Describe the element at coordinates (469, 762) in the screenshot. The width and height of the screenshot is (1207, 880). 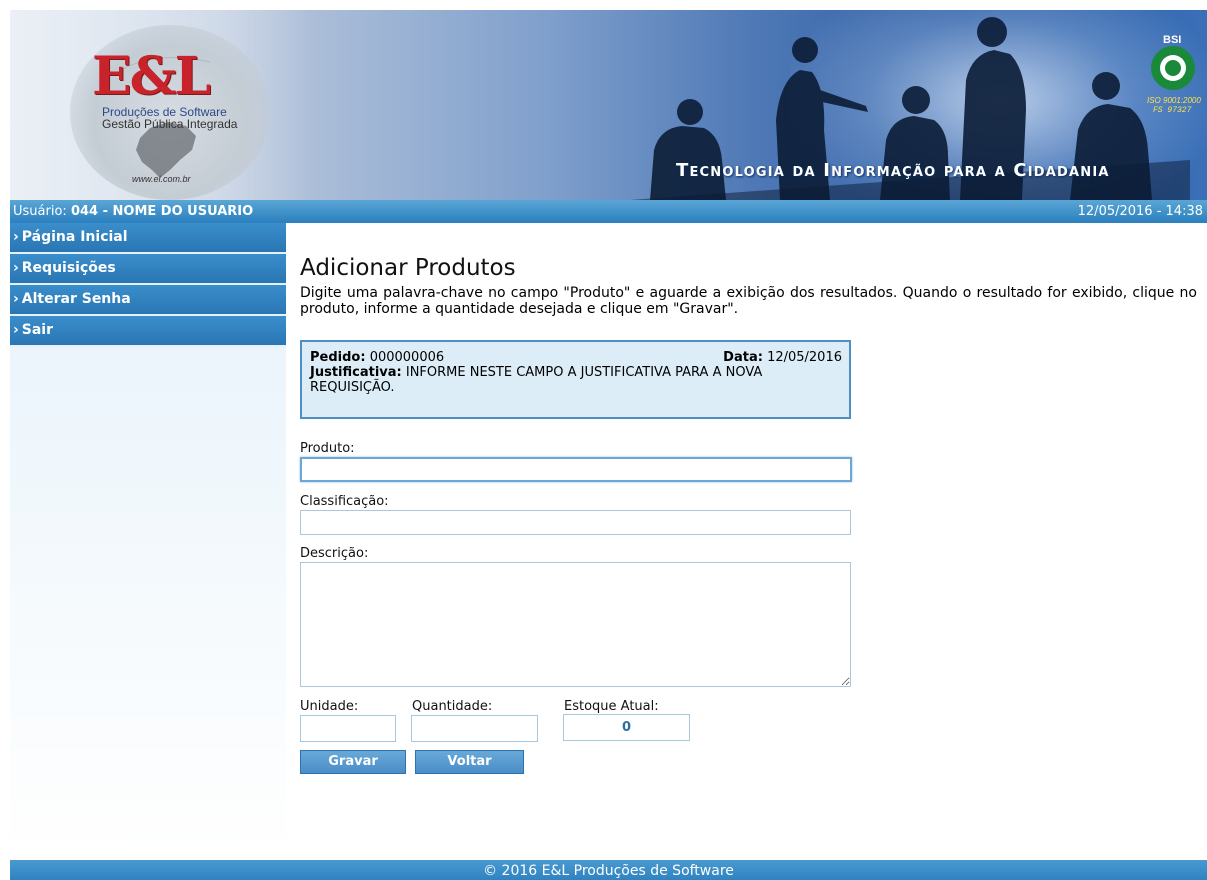
I see `voltar-button: Voltar` at that location.